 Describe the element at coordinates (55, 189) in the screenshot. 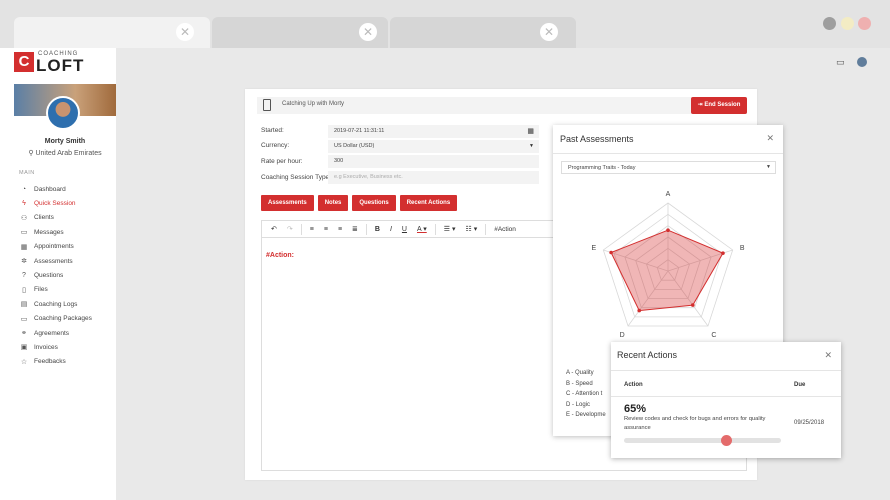

I see `sidebar-item-dashboard: ◔ Dashboard` at that location.